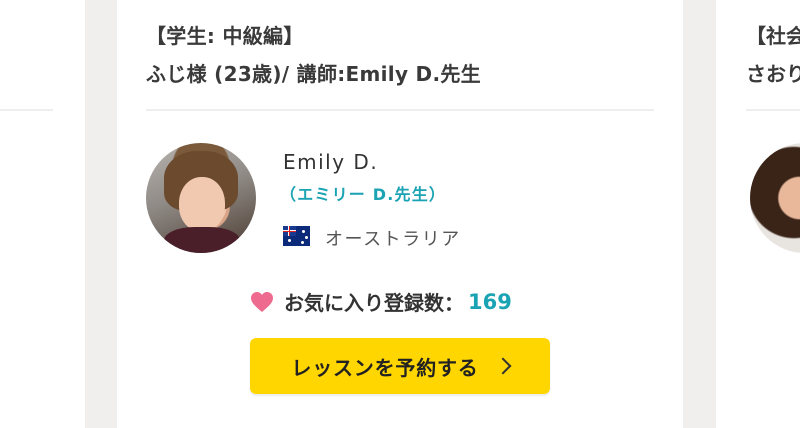 The image size is (800, 428). Describe the element at coordinates (393, 239) in the screenshot. I see `teacher-country: オーストラリア` at that location.